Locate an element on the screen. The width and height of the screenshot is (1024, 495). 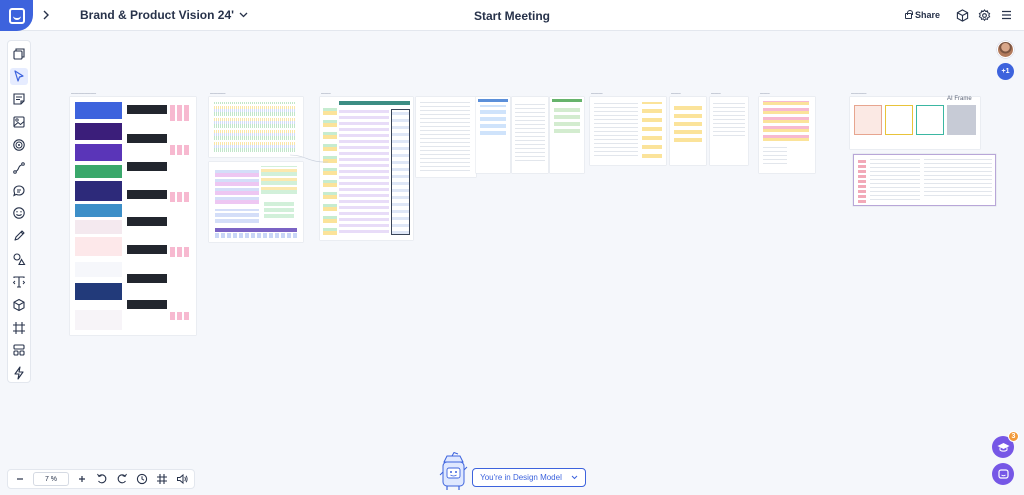
frame-notes-c is located at coordinates (729, 131).